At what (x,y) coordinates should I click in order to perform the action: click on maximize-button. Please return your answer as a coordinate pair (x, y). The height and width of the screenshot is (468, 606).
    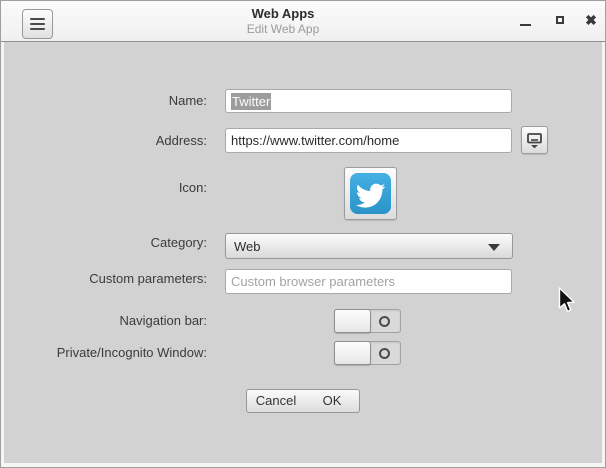
    Looking at the image, I should click on (560, 20).